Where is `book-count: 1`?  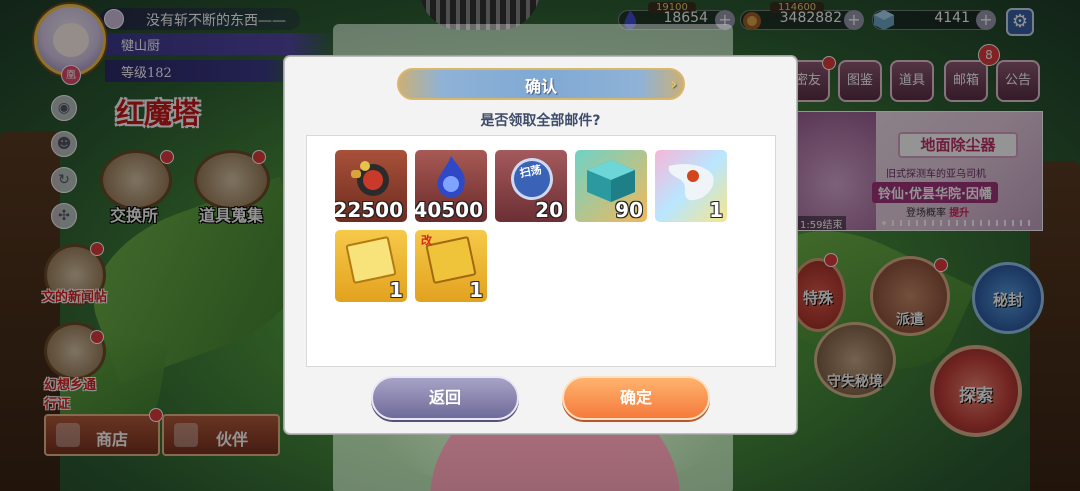 book-count: 1 is located at coordinates (396, 290).